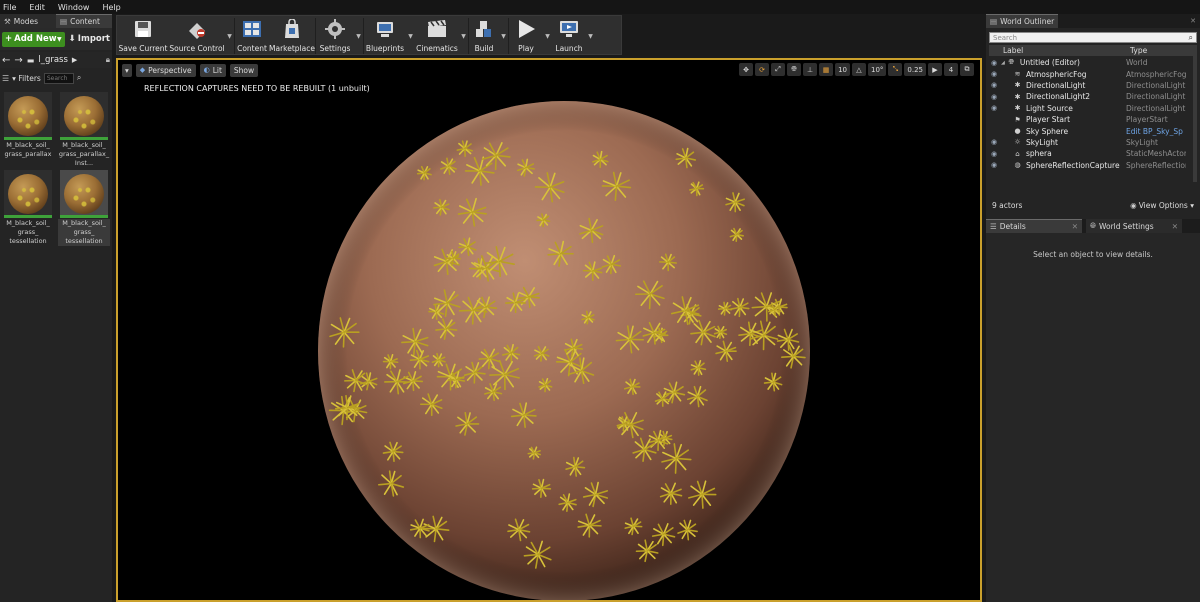  What do you see at coordinates (503, 36) in the screenshot?
I see `build-dropdown: ▼` at bounding box center [503, 36].